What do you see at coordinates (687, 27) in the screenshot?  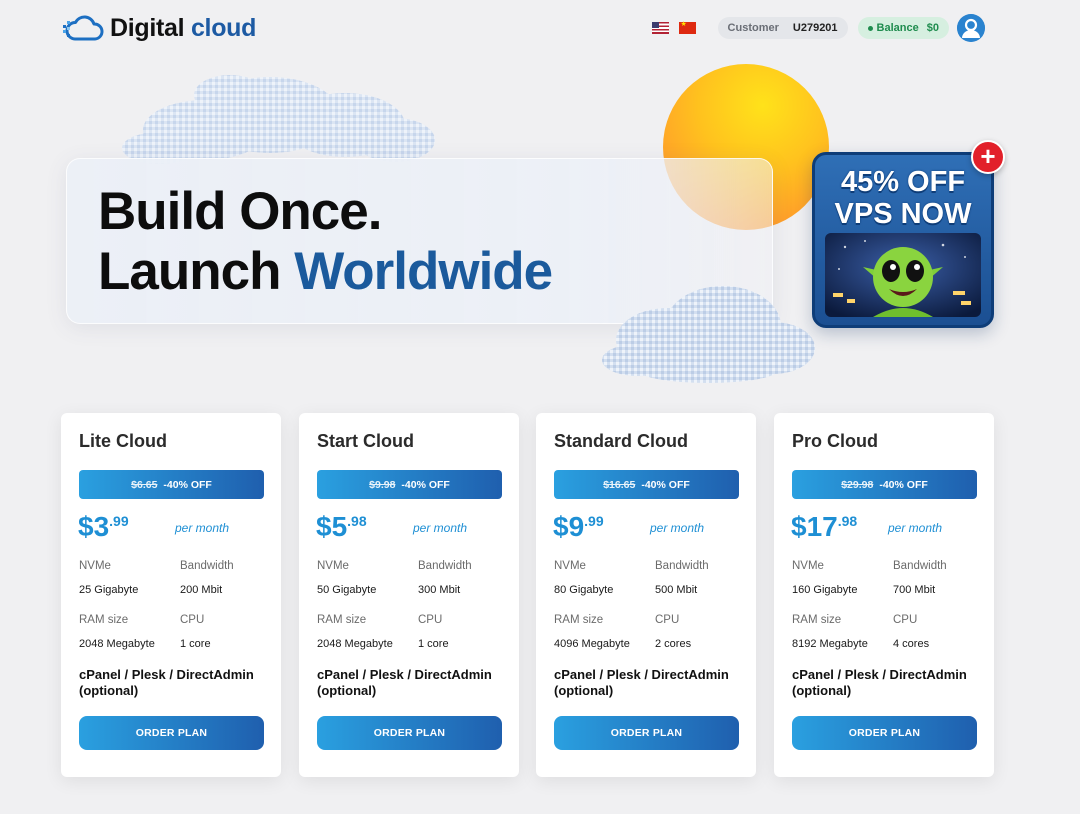 I see `china-flag-icon` at bounding box center [687, 27].